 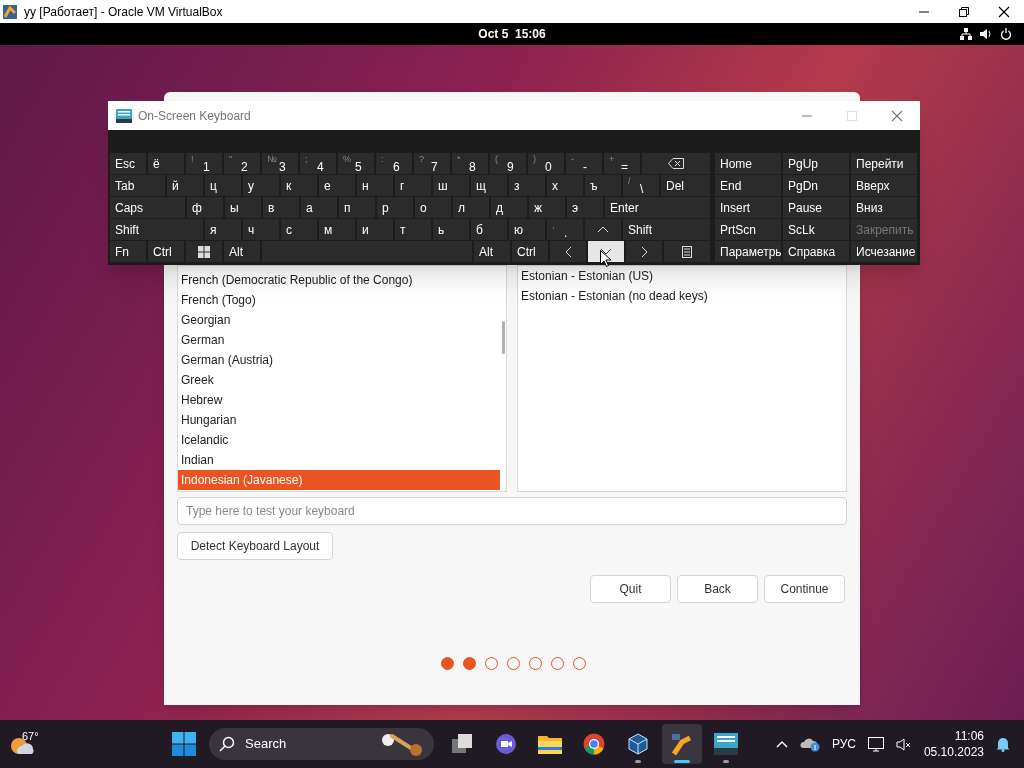 I want to click on wizard-button: Quit, so click(x=630, y=589).